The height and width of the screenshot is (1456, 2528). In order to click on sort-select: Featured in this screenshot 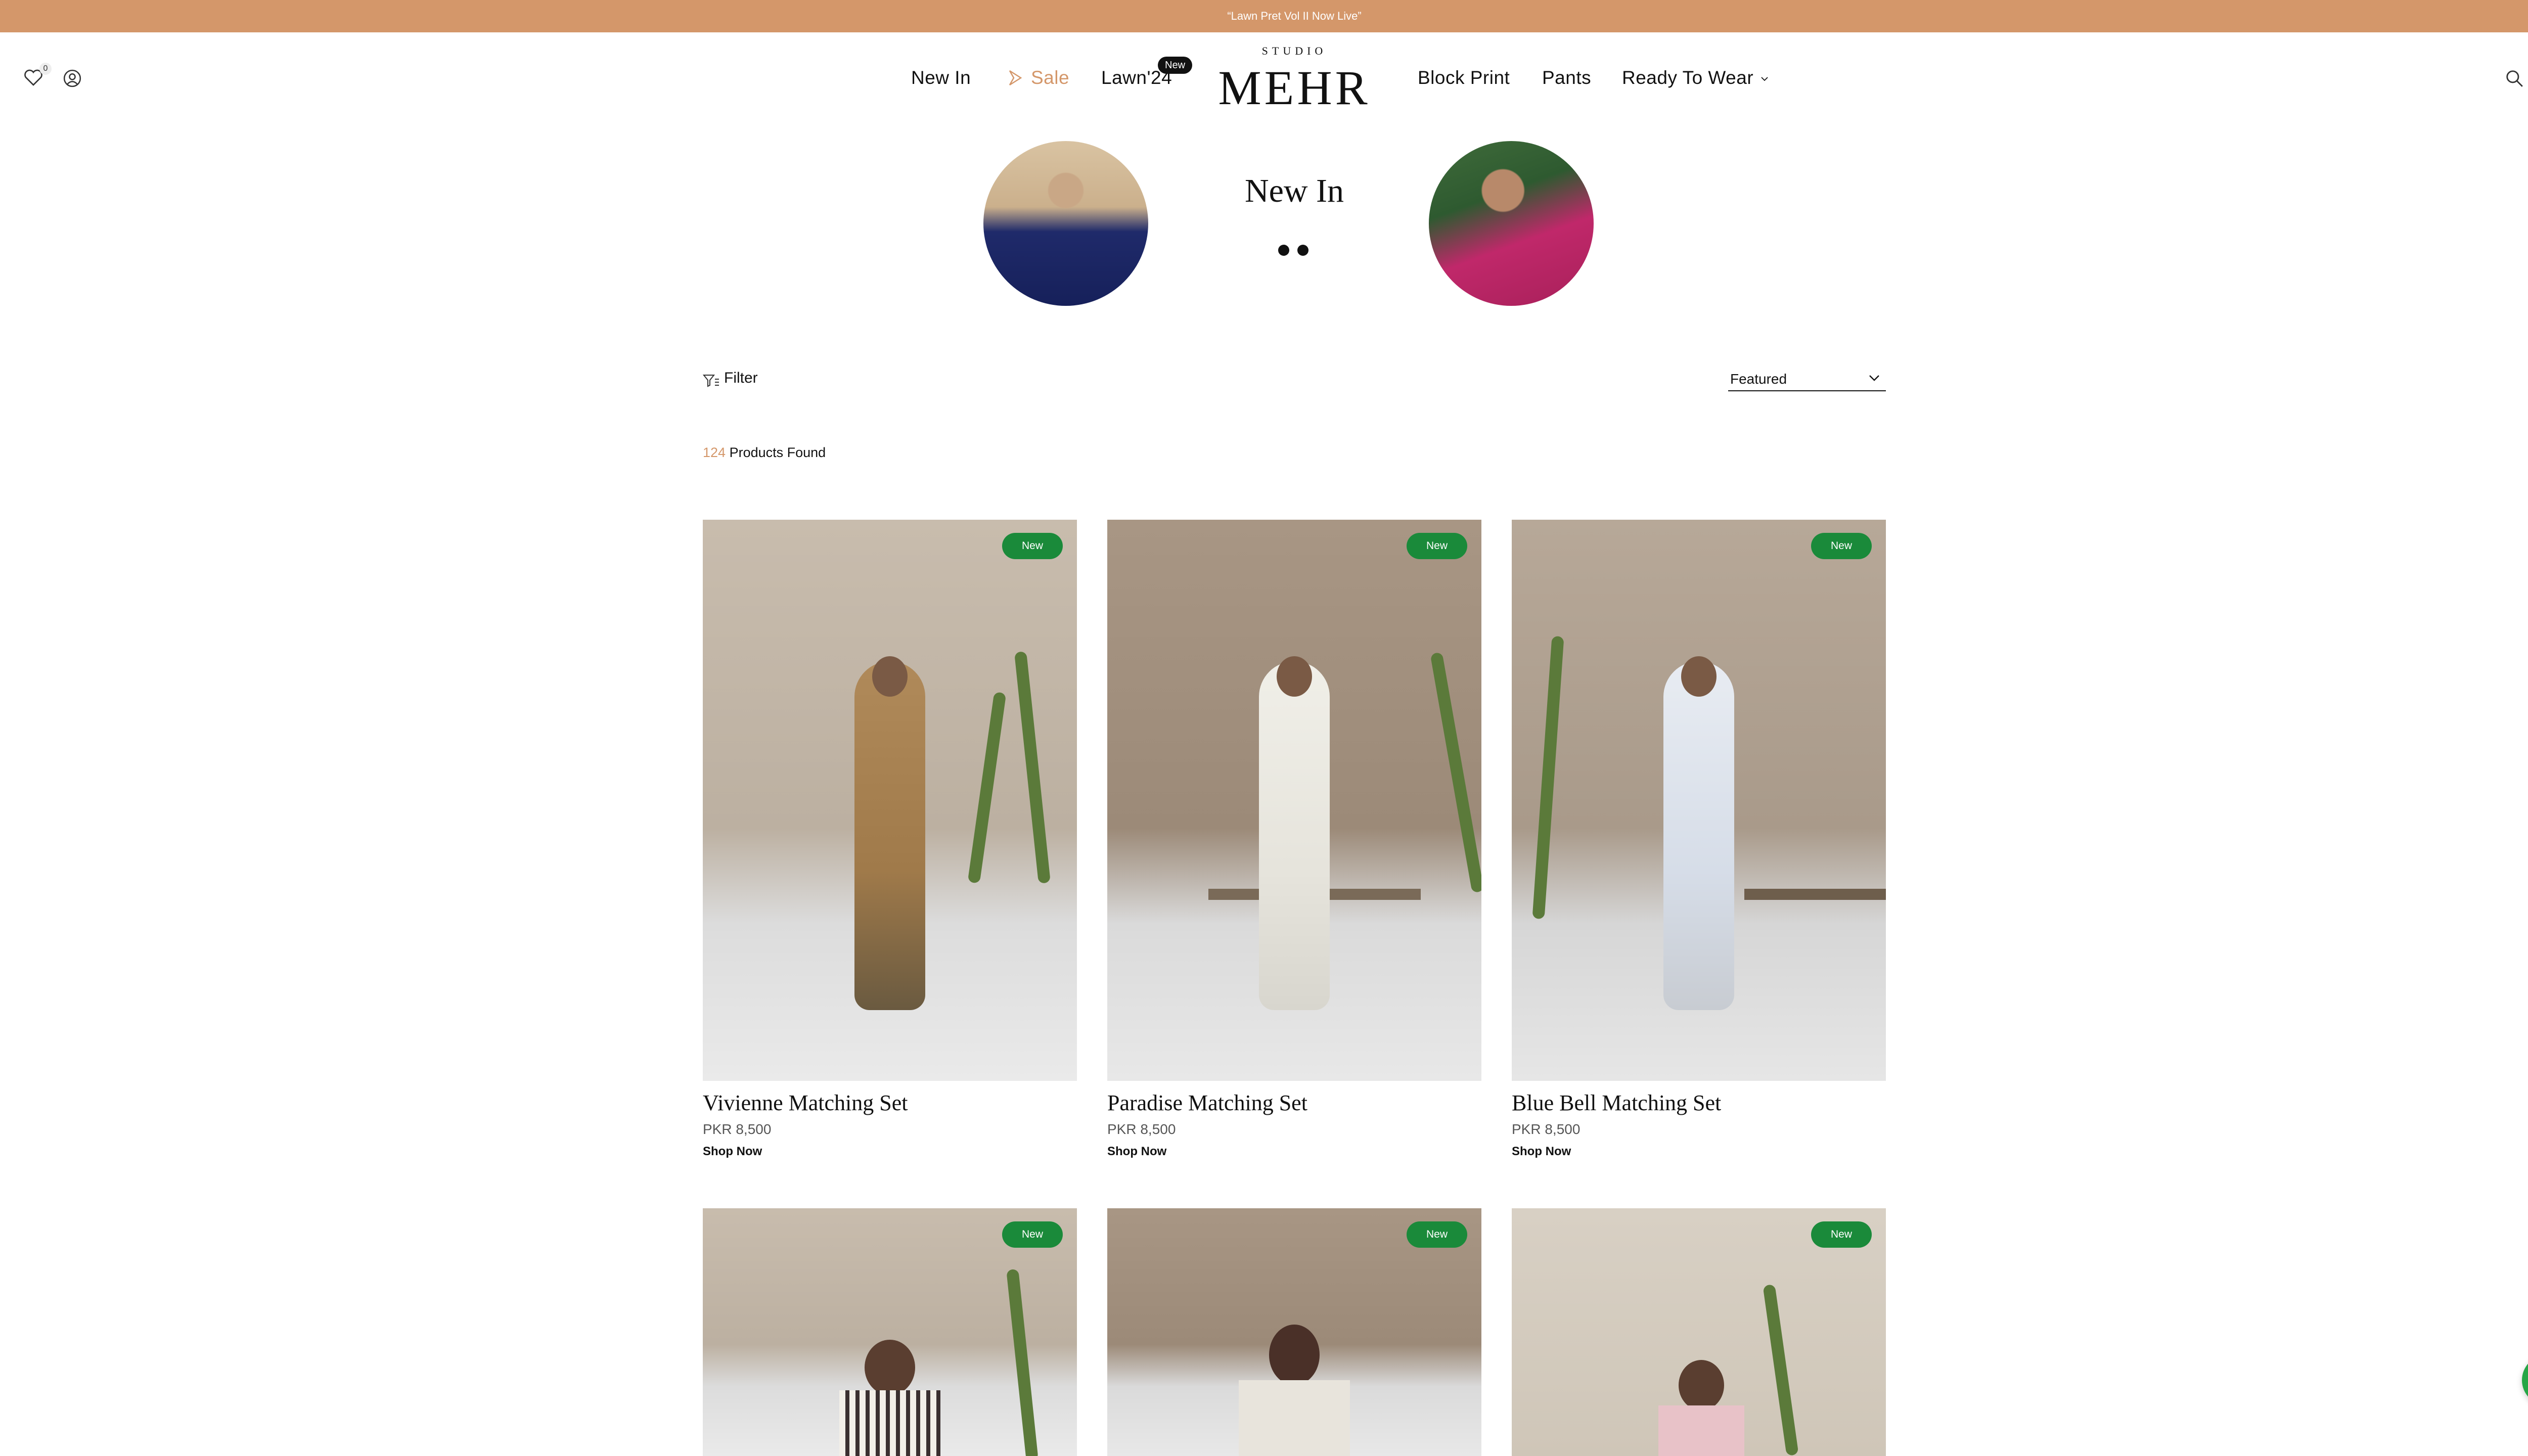, I will do `click(1807, 379)`.